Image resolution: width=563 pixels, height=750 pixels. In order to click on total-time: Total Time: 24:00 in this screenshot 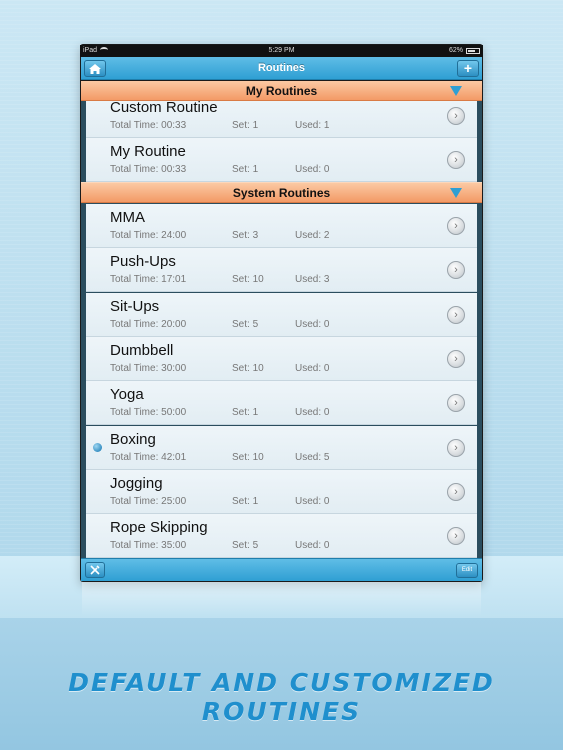, I will do `click(148, 235)`.